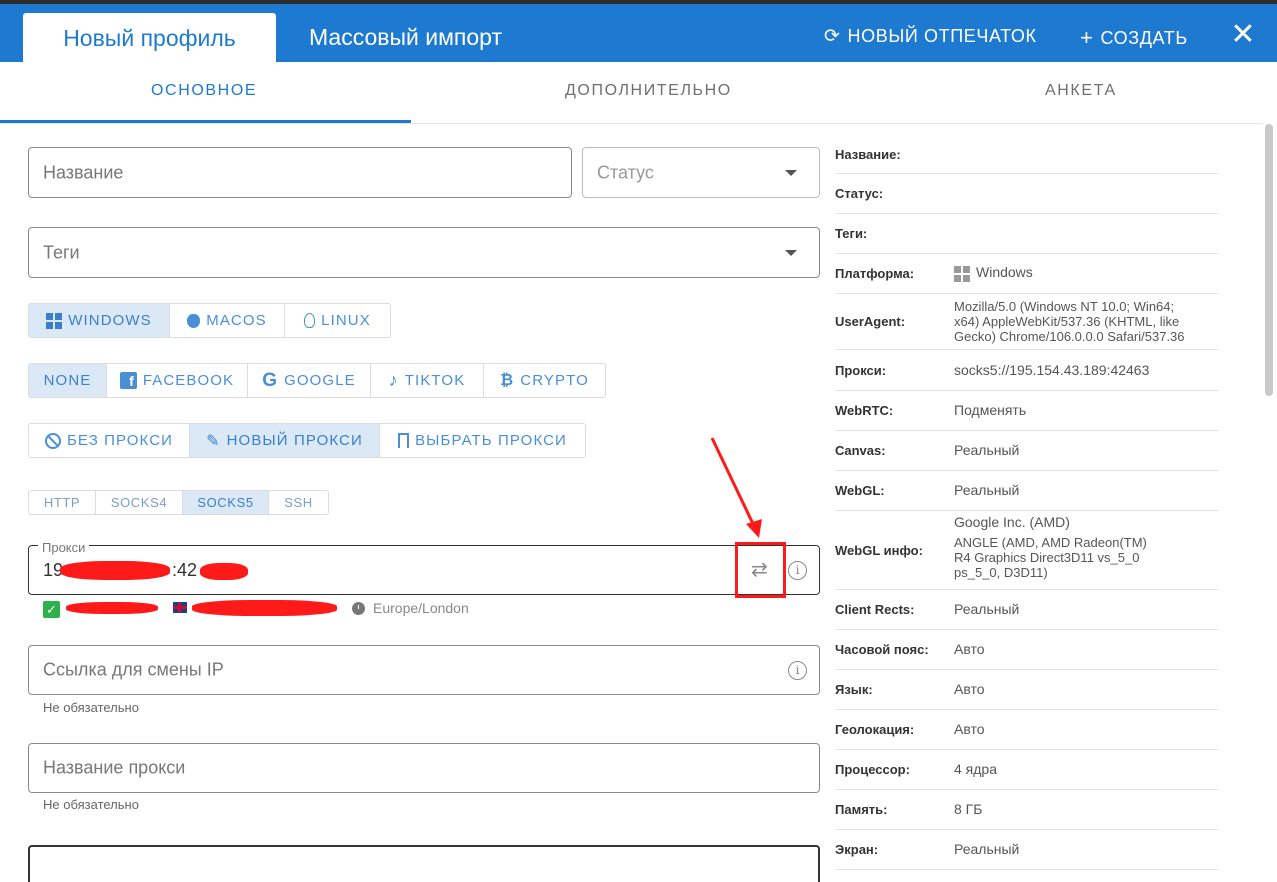 The height and width of the screenshot is (882, 1277). What do you see at coordinates (482, 440) in the screenshot?
I see `select-proxy-button: ВЫБРАТЬ ПРОКСИ` at bounding box center [482, 440].